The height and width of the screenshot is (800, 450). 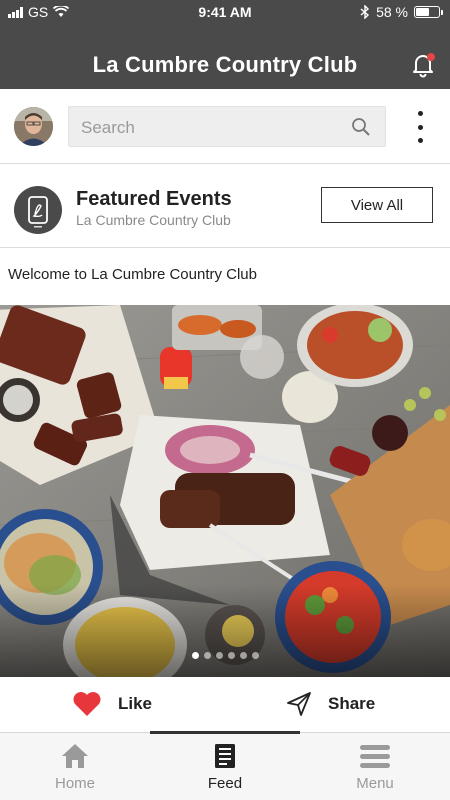 I want to click on active-tab-indicator, so click(x=225, y=732).